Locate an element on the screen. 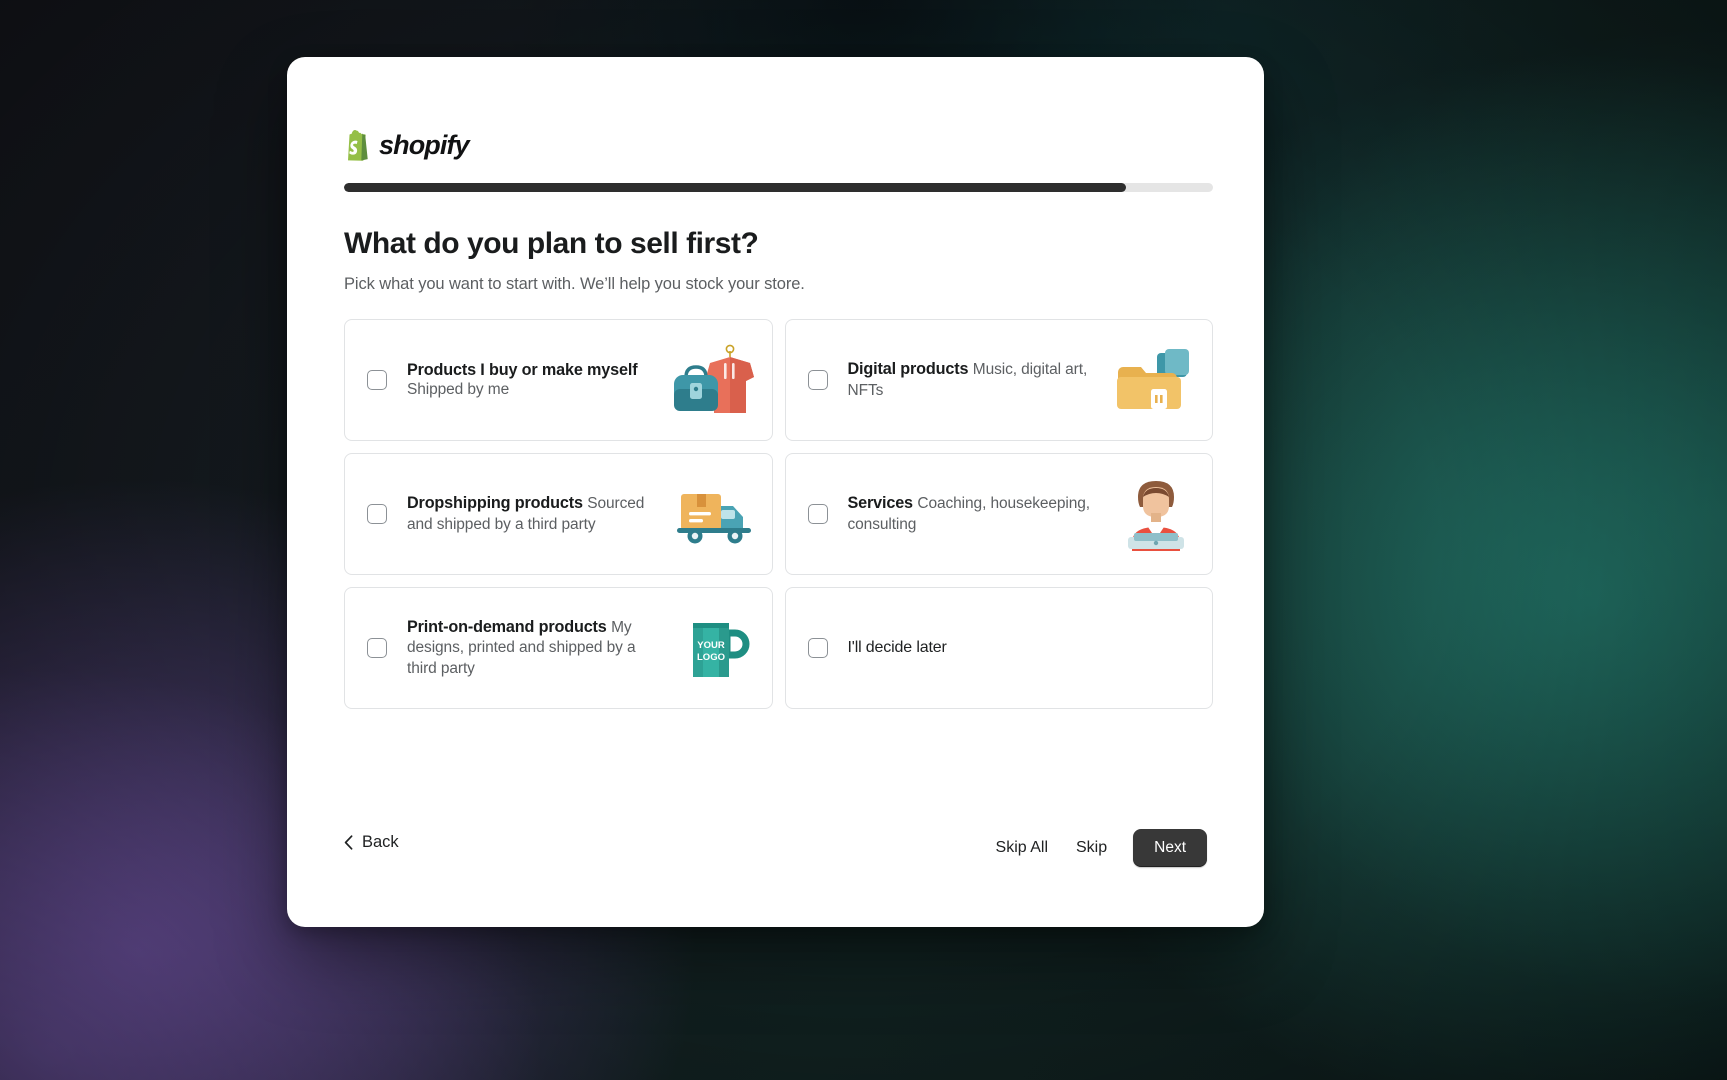 Image resolution: width=1727 pixels, height=1080 pixels. checkbox-products-i-buy-or-make-myself is located at coordinates (377, 380).